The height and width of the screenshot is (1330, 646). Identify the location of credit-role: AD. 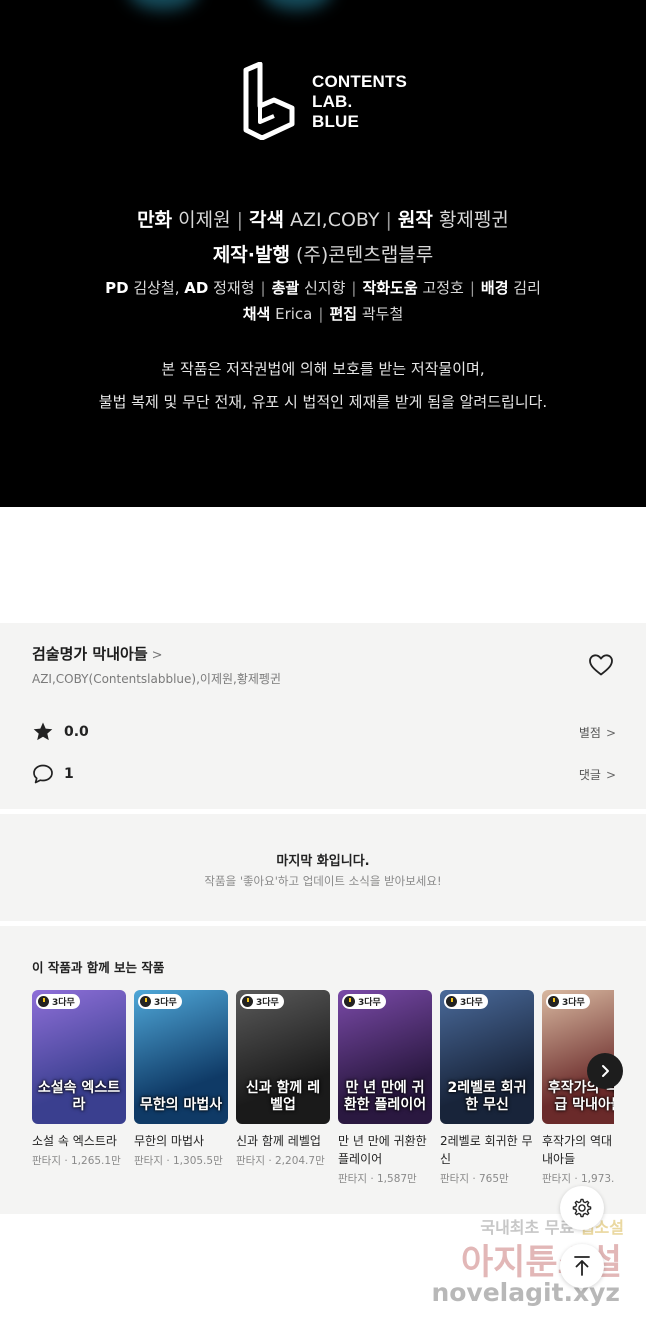
(196, 288).